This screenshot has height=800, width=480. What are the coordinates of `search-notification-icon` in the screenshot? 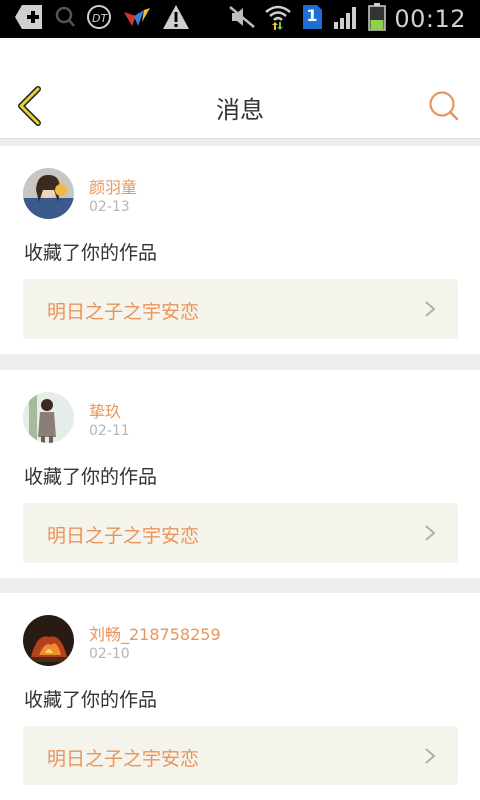 It's located at (65, 19).